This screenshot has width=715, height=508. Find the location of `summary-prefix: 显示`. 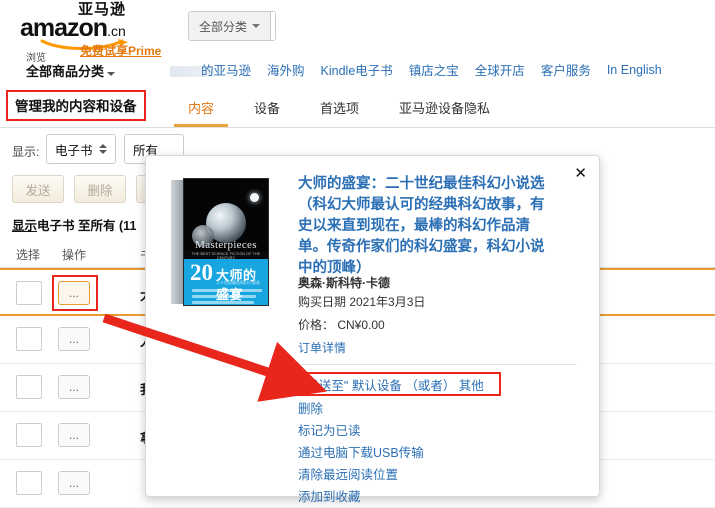

summary-prefix: 显示 is located at coordinates (25, 226).